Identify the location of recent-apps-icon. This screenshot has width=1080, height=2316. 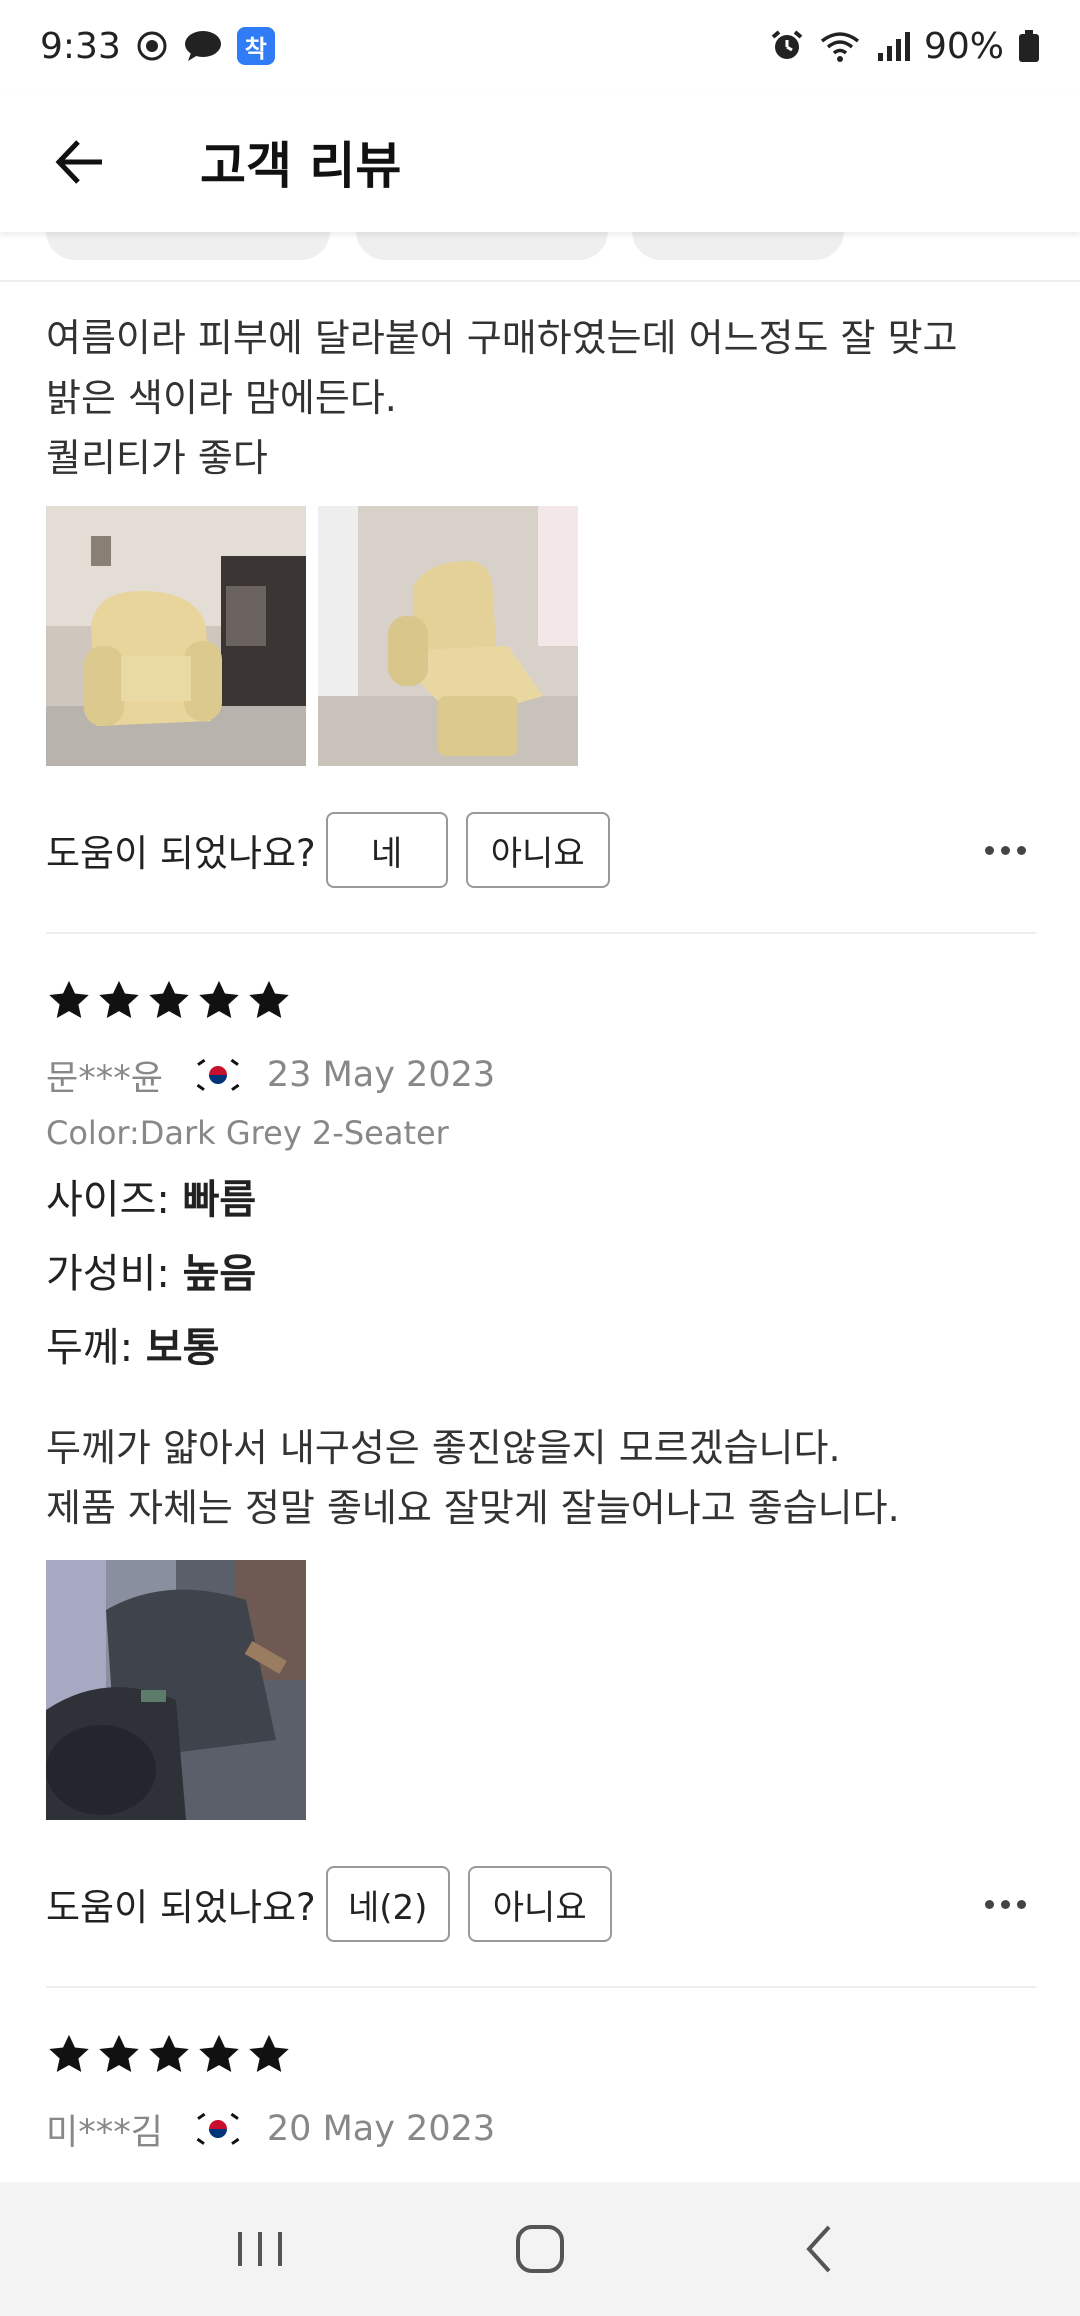
(260, 2249).